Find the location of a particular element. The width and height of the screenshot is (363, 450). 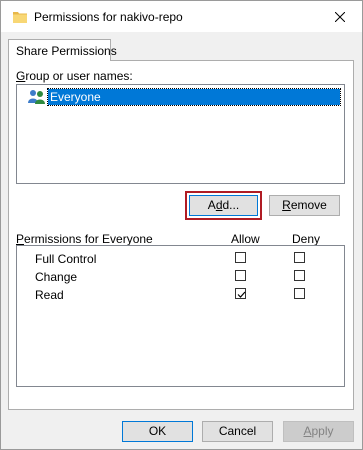

window-title: Permissions for nakivo-repo is located at coordinates (108, 17).